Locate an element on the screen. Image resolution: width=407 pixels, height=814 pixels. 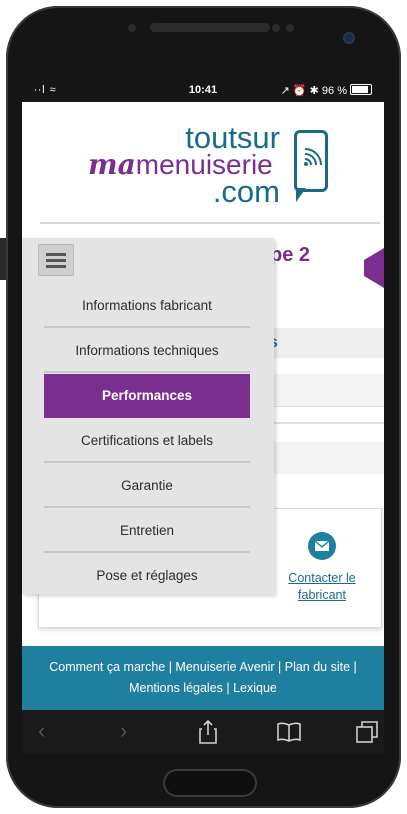
phone-chat-icon is located at coordinates (311, 161).